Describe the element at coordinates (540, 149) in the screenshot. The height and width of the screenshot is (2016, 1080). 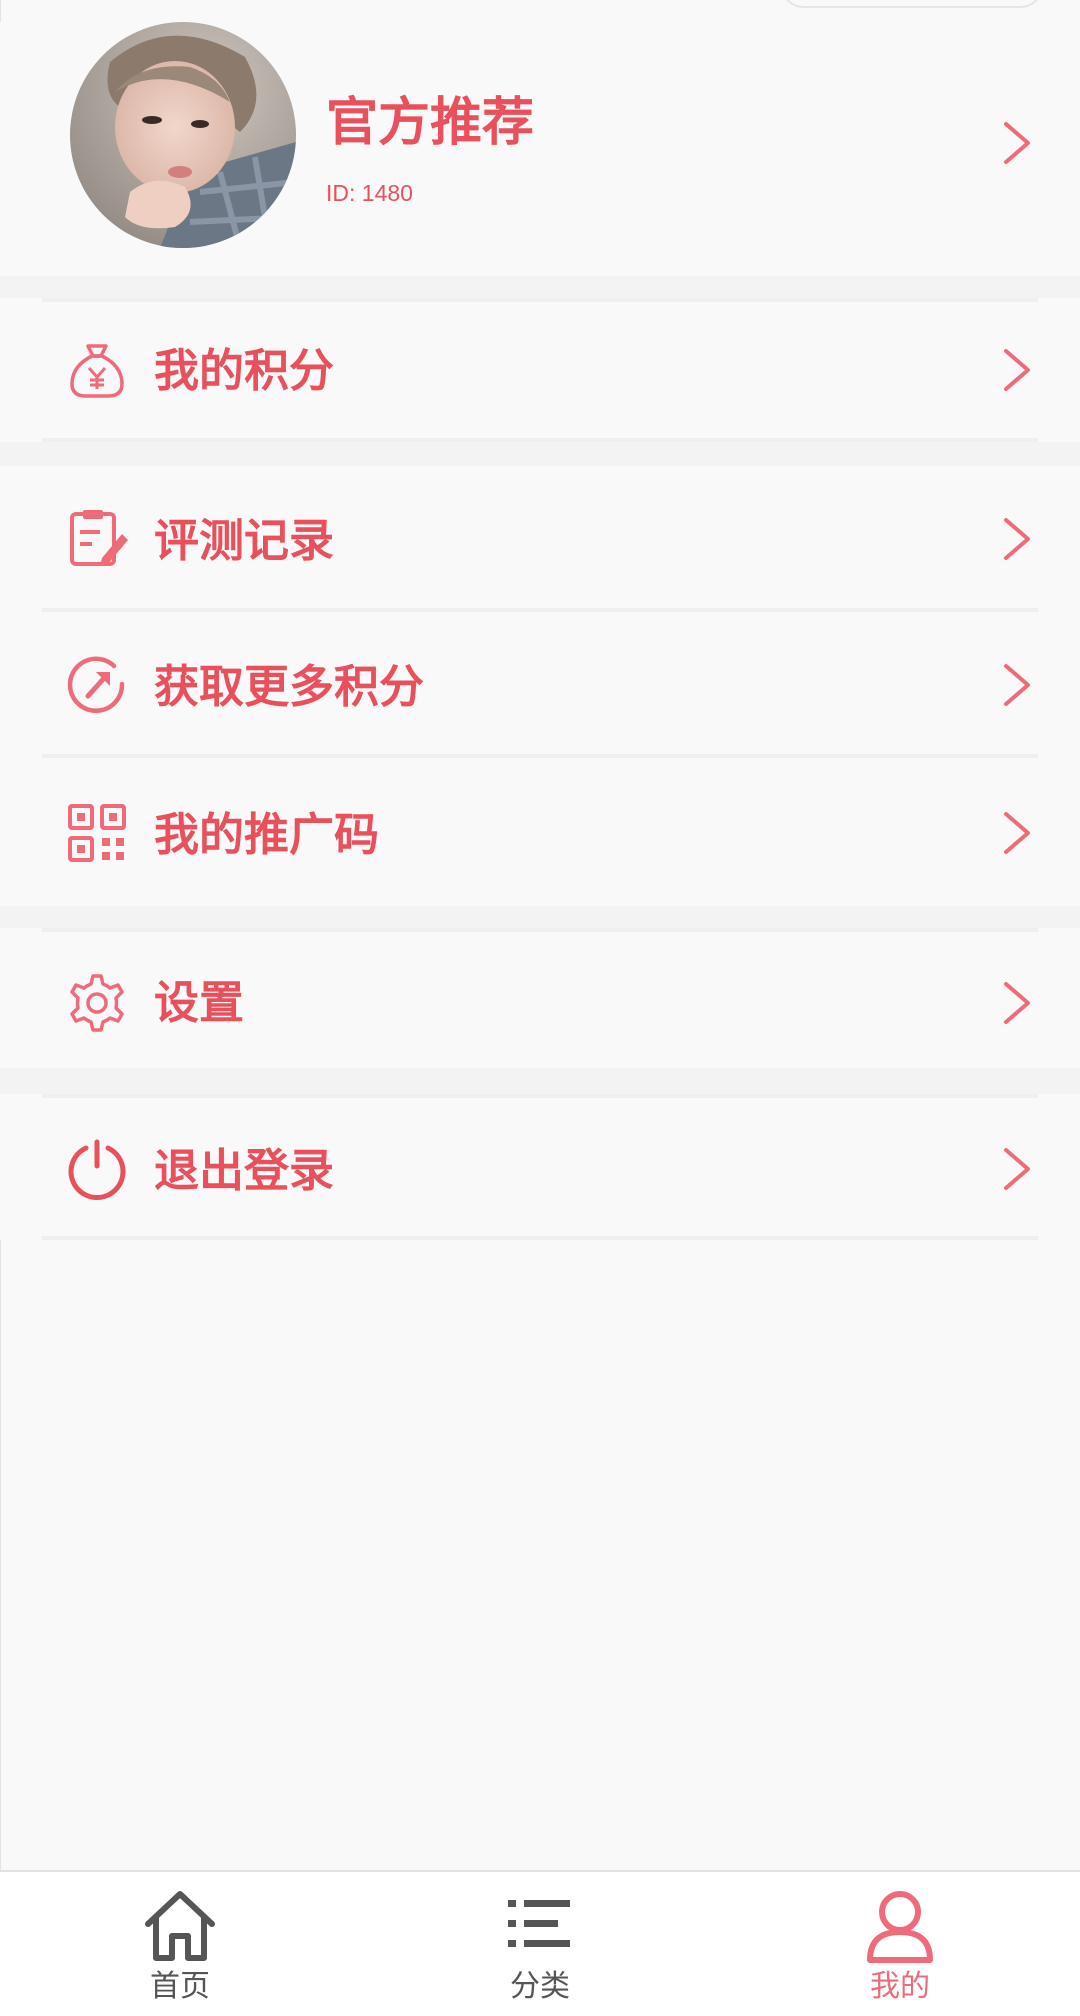
I see `profile-header: 官方推荐 ID: 1480` at that location.